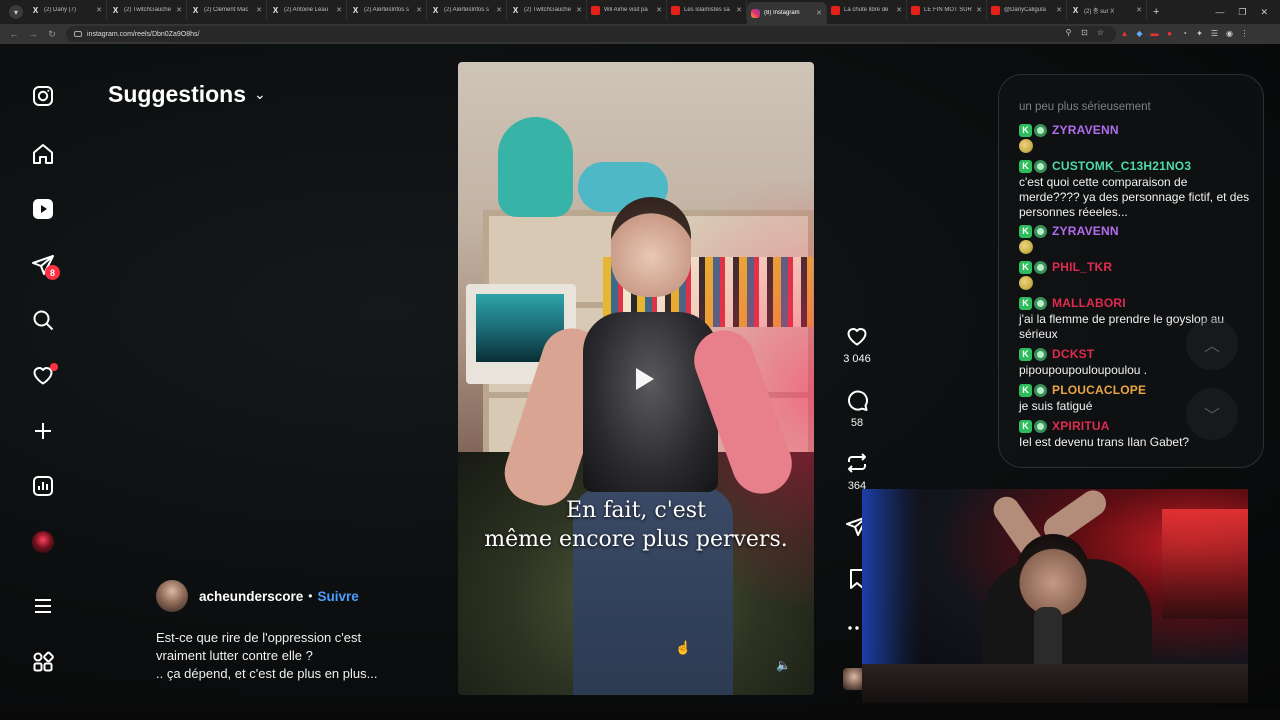 The image size is (1280, 720). Describe the element at coordinates (1081, 426) in the screenshot. I see `chat-username: XPIRITUA` at that location.